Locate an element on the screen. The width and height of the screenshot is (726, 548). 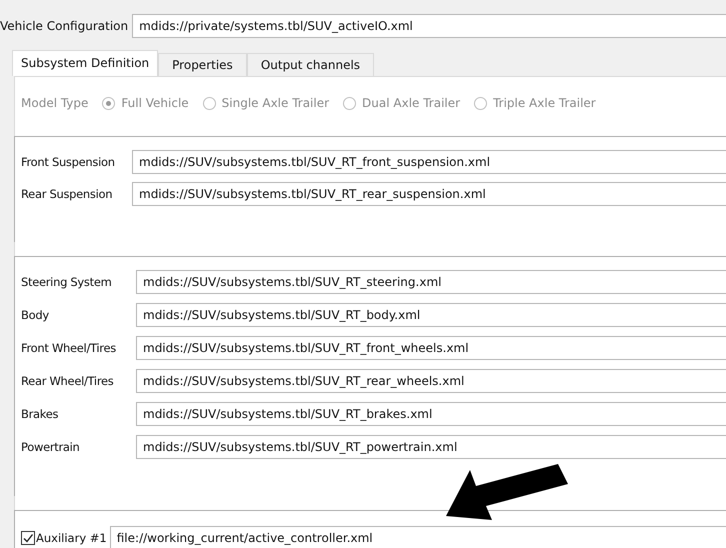
path-field: mdids://SUV/subsystems.tbl/SUV_RT_powertrain.xml is located at coordinates (431, 446).